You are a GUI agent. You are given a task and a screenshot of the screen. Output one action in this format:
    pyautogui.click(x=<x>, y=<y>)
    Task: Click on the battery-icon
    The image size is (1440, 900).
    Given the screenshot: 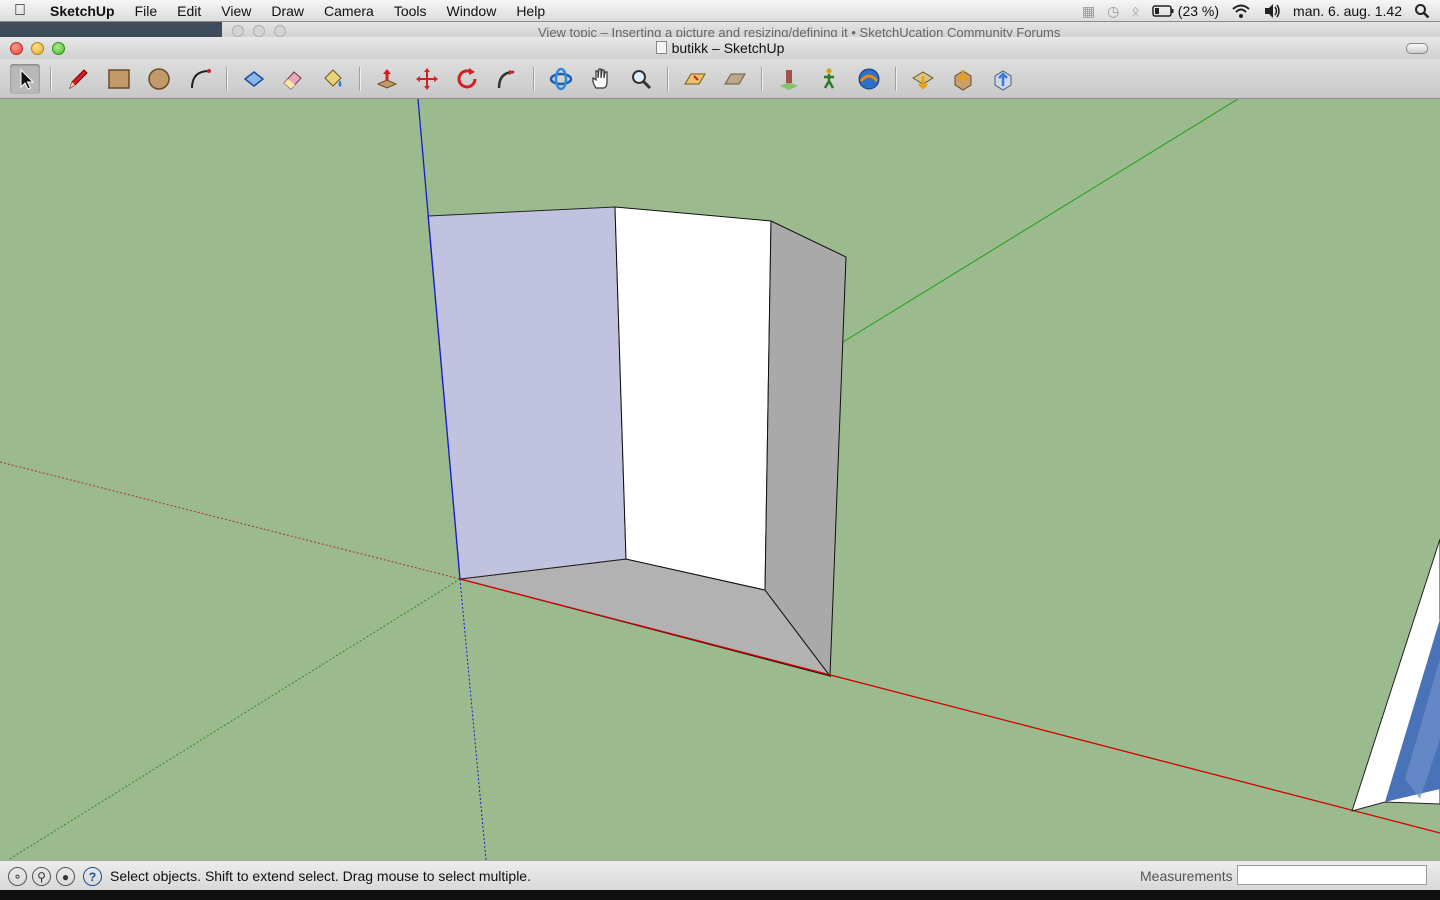 What is the action you would take?
    pyautogui.click(x=1163, y=11)
    